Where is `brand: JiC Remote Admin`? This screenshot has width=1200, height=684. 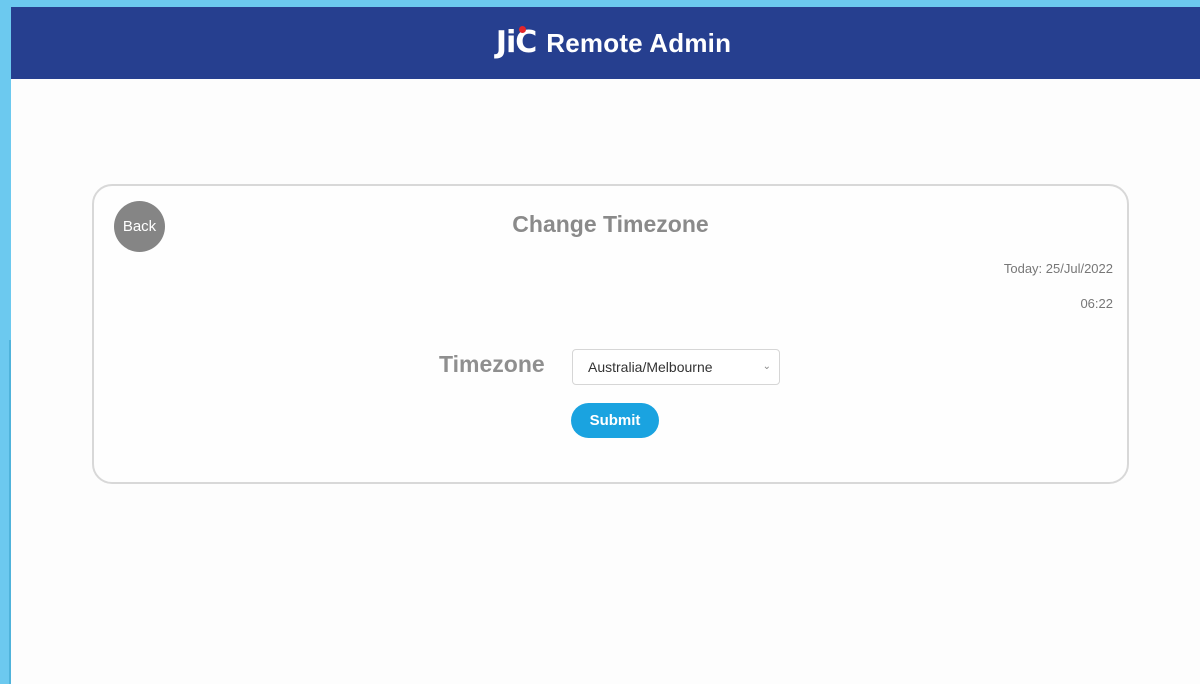
brand: JiC Remote Admin is located at coordinates (613, 42).